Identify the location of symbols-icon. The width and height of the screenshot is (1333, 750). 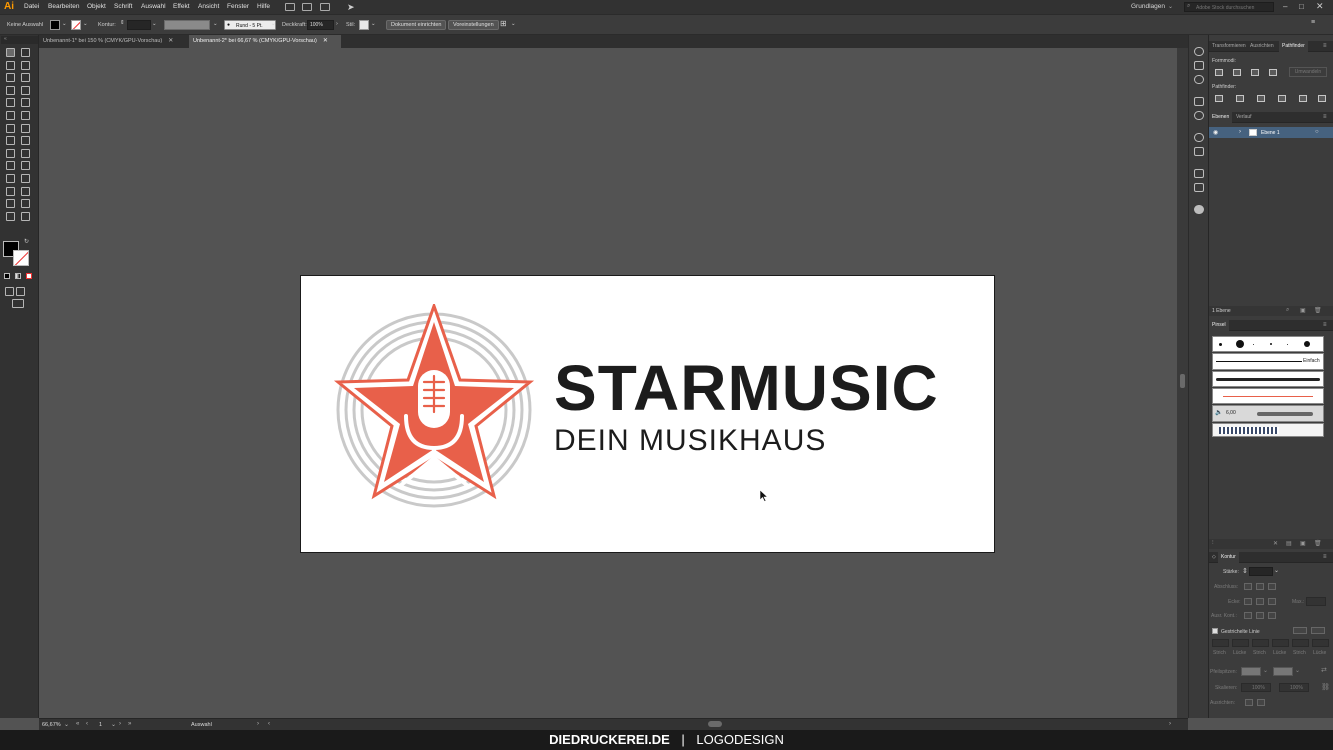
(1199, 115).